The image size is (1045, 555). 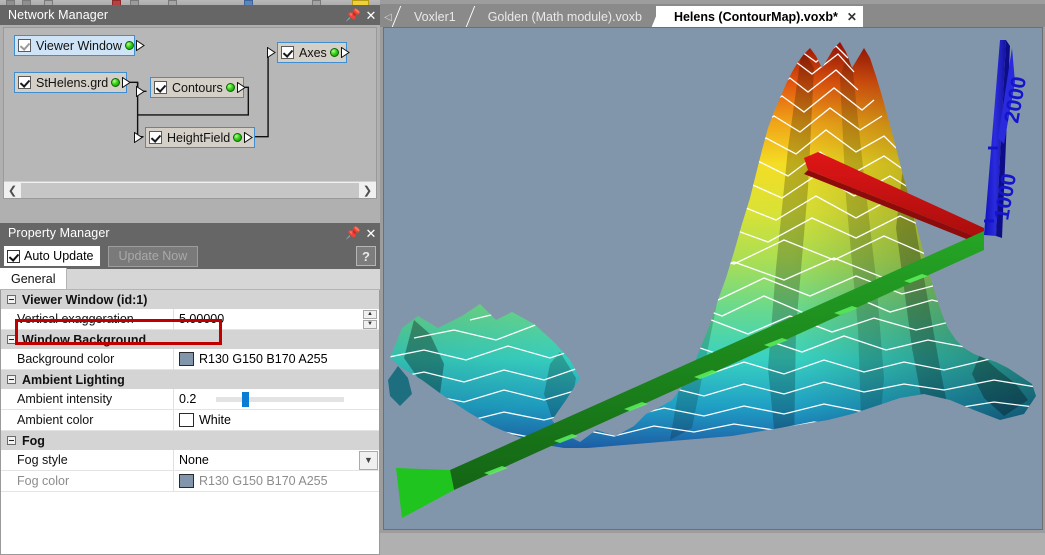 I want to click on node-label: Axes, so click(x=313, y=52).